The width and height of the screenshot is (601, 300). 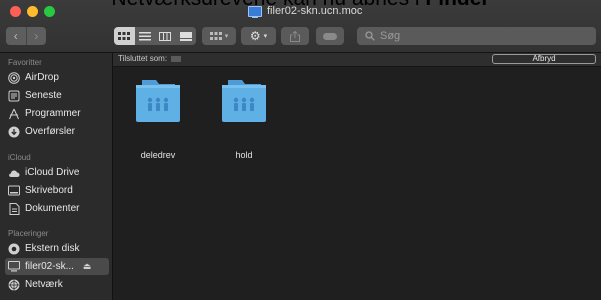 What do you see at coordinates (87, 266) in the screenshot?
I see `eject-icon: ⏏` at bounding box center [87, 266].